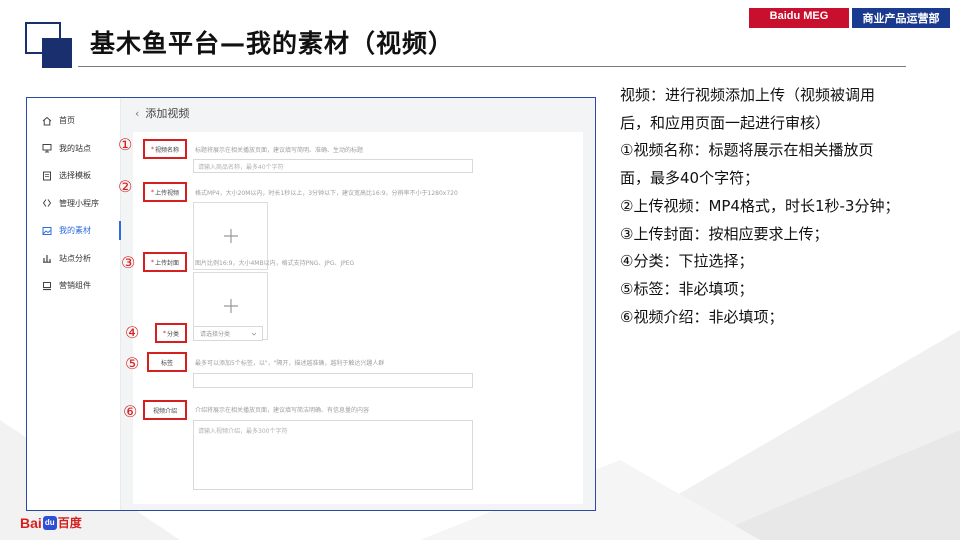  I want to click on header-badges: Baidu MEG 商业产品运营部, so click(849, 18).